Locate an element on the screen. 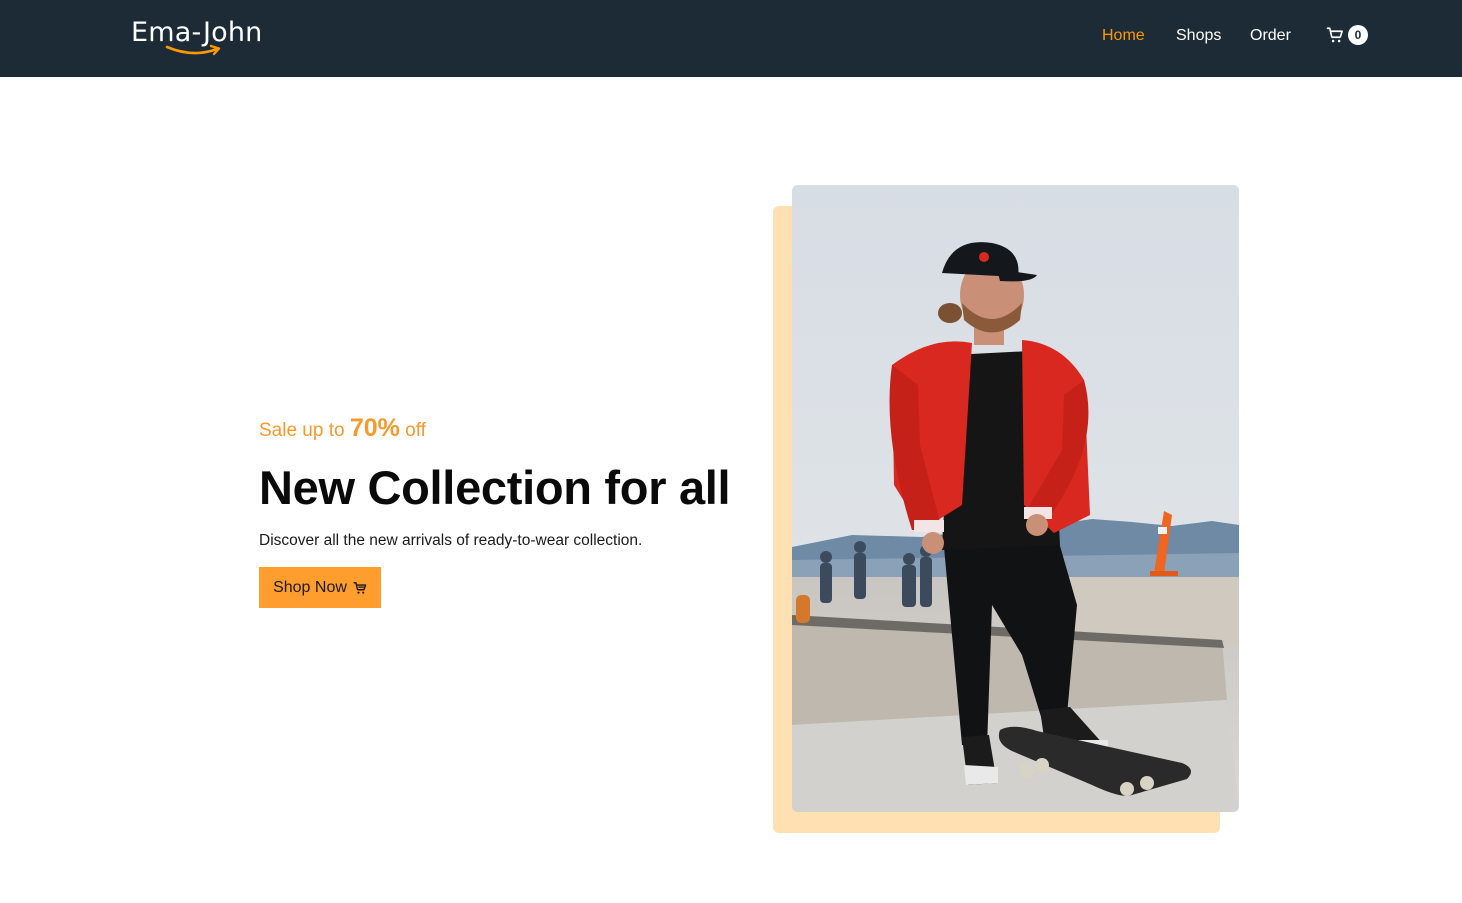 The height and width of the screenshot is (903, 1462). shopping-cart-icon is located at coordinates (1334, 35).